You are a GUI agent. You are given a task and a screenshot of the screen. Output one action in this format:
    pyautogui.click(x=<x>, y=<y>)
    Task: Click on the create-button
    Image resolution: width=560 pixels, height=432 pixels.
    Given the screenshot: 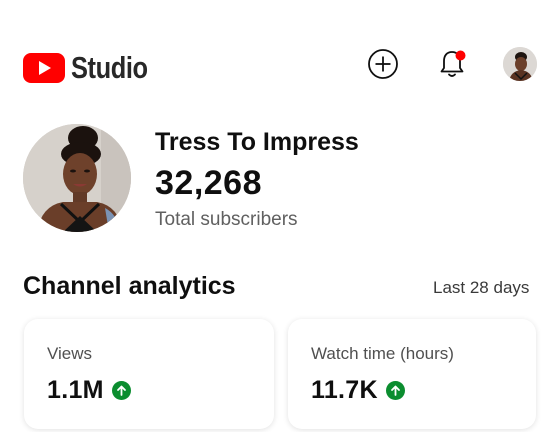 What is the action you would take?
    pyautogui.click(x=383, y=64)
    